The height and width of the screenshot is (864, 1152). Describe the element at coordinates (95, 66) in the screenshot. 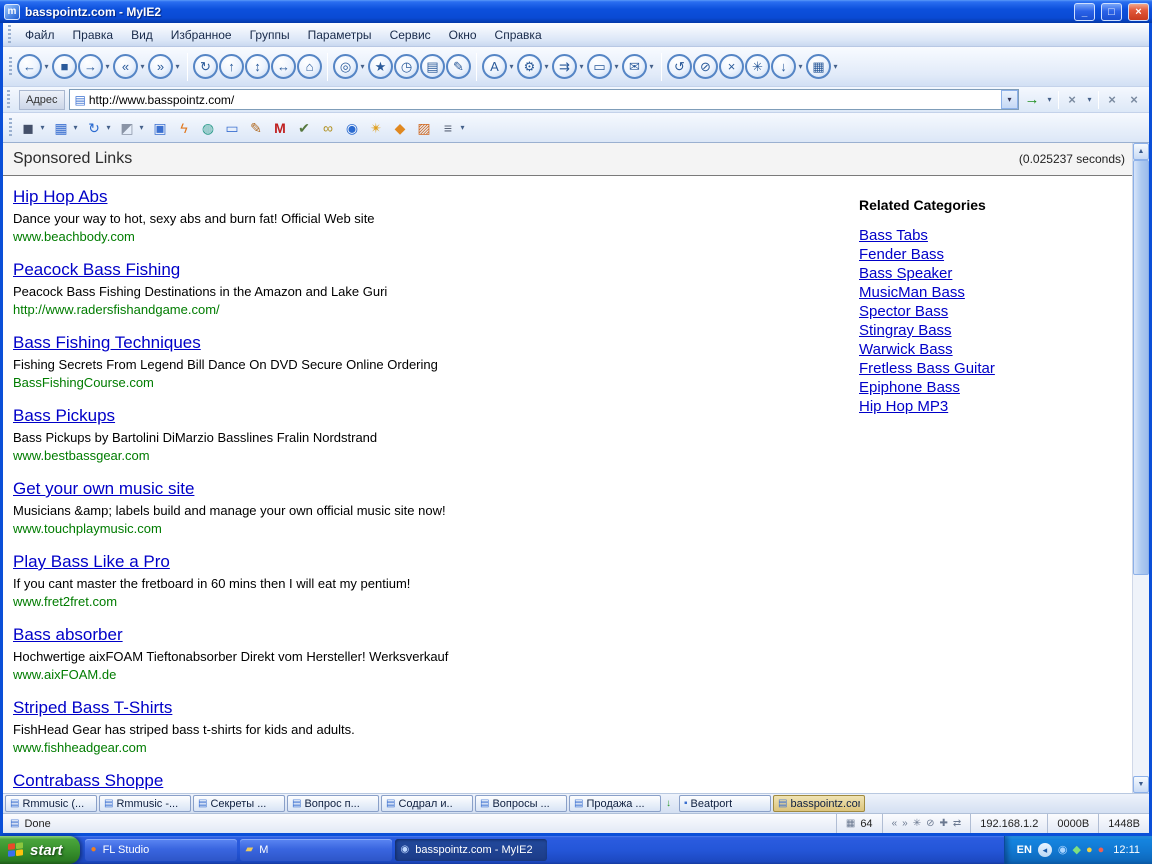

I see `forward-button: → ▾` at that location.